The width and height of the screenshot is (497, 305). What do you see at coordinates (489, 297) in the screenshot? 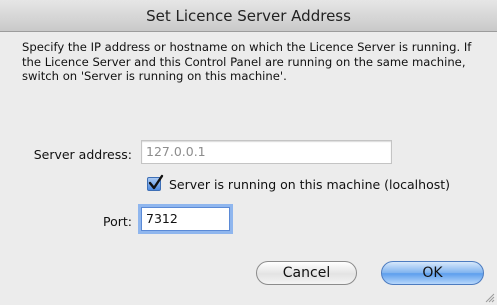
I see `resize-grip-icon` at bounding box center [489, 297].